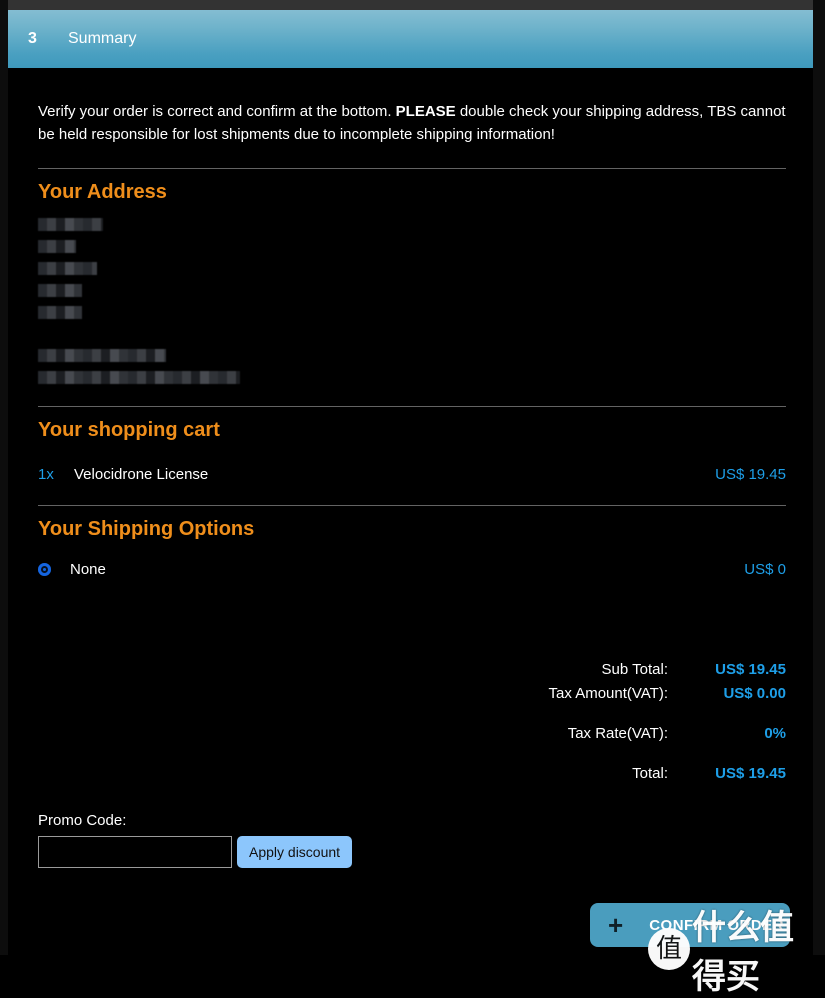 This screenshot has height=998, width=825. I want to click on step-number: 3, so click(32, 38).